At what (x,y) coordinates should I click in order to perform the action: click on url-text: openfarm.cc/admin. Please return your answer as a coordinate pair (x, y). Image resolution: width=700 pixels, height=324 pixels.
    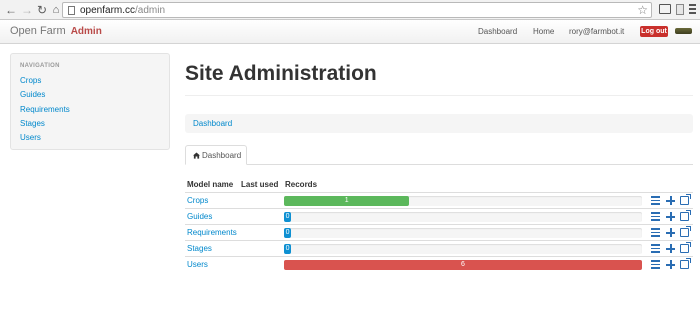
    Looking at the image, I should click on (122, 10).